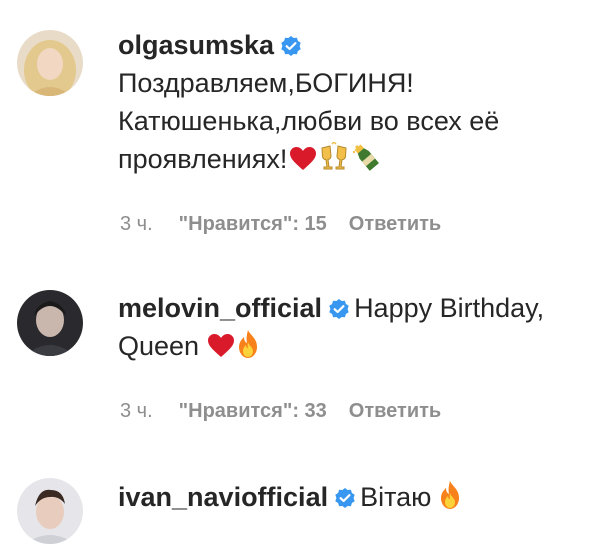 The height and width of the screenshot is (546, 600). Describe the element at coordinates (220, 308) in the screenshot. I see `comment-username: melovin_official` at that location.